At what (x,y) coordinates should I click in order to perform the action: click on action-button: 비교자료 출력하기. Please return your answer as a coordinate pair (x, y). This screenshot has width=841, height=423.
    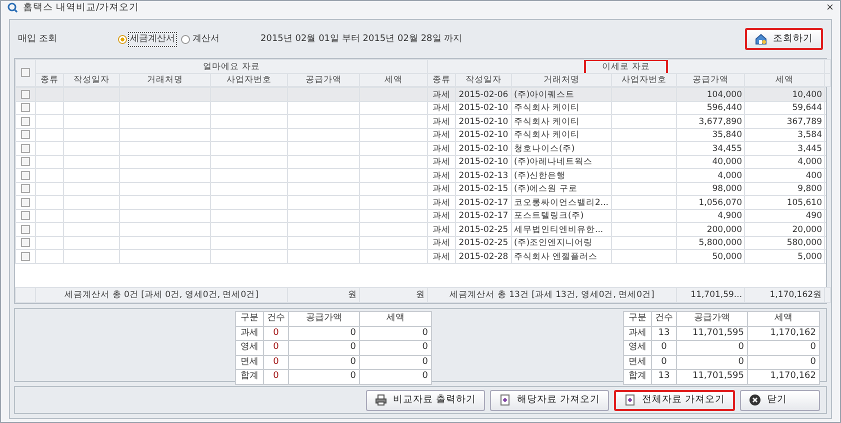
    Looking at the image, I should click on (425, 400).